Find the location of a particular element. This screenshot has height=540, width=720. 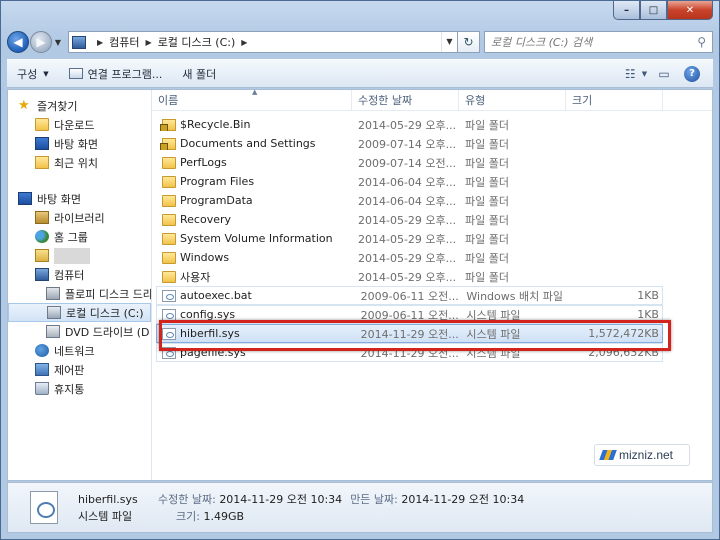

table-row: ProgramData 2014-06-04 오후... 파일 폴더 is located at coordinates (432, 200).